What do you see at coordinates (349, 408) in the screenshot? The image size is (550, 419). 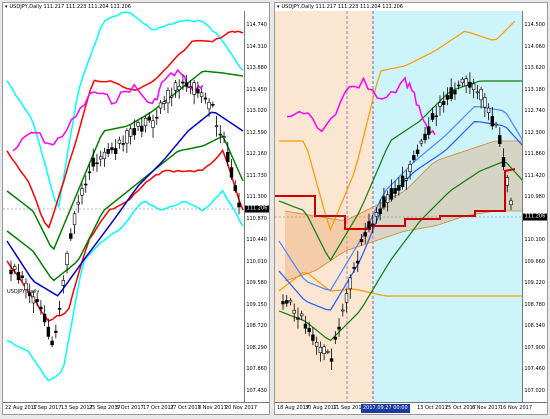 I see `date-tick-label: 11 Sep 2017` at bounding box center [349, 408].